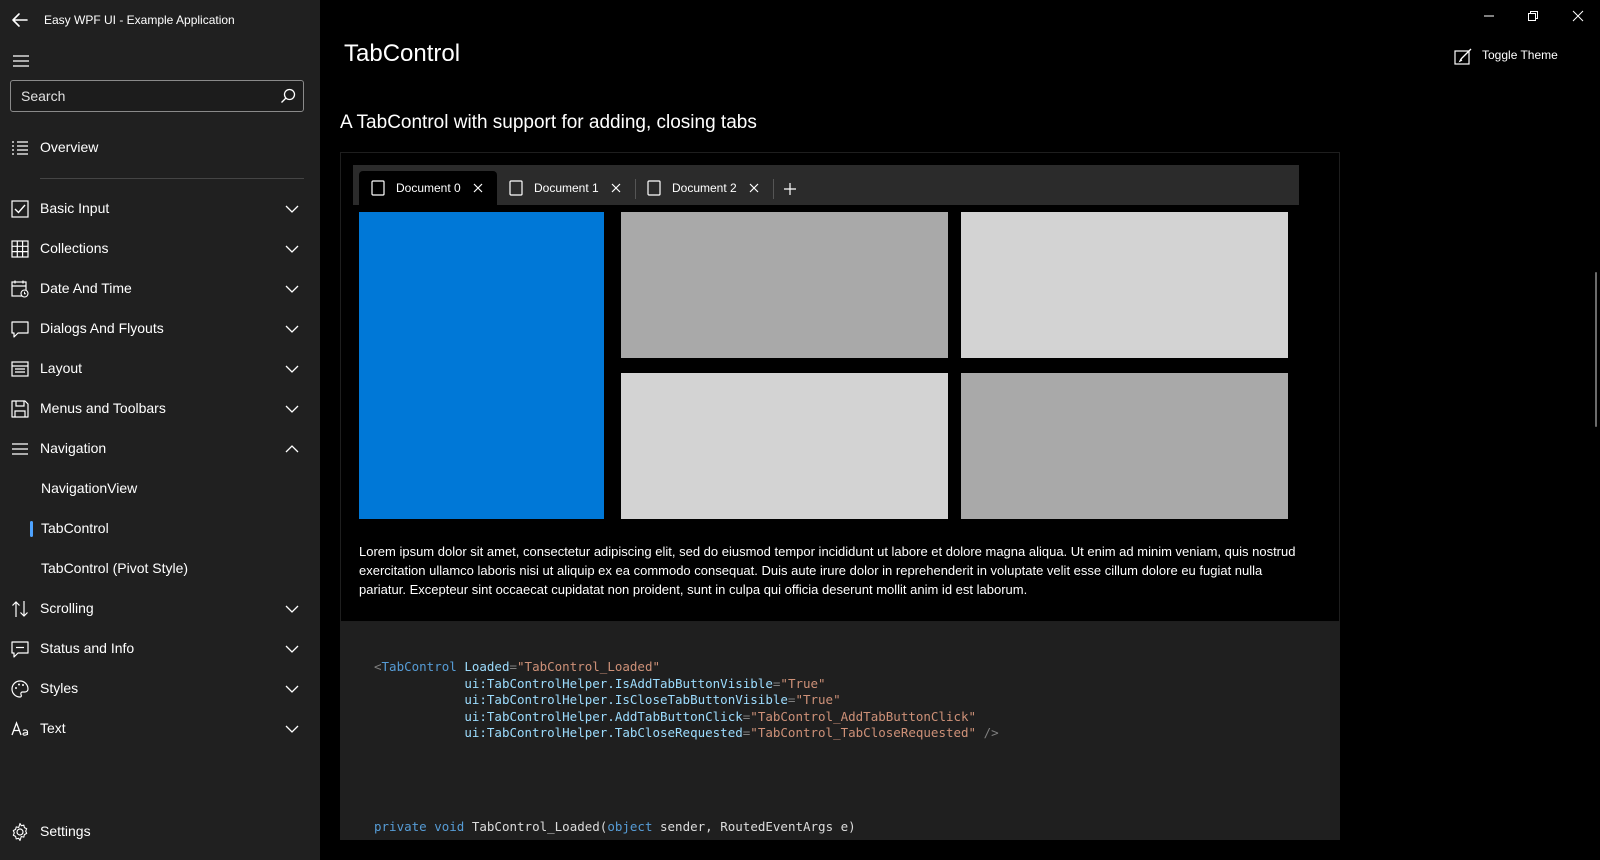 This screenshot has height=860, width=1600. What do you see at coordinates (288, 96) in the screenshot?
I see `search-button` at bounding box center [288, 96].